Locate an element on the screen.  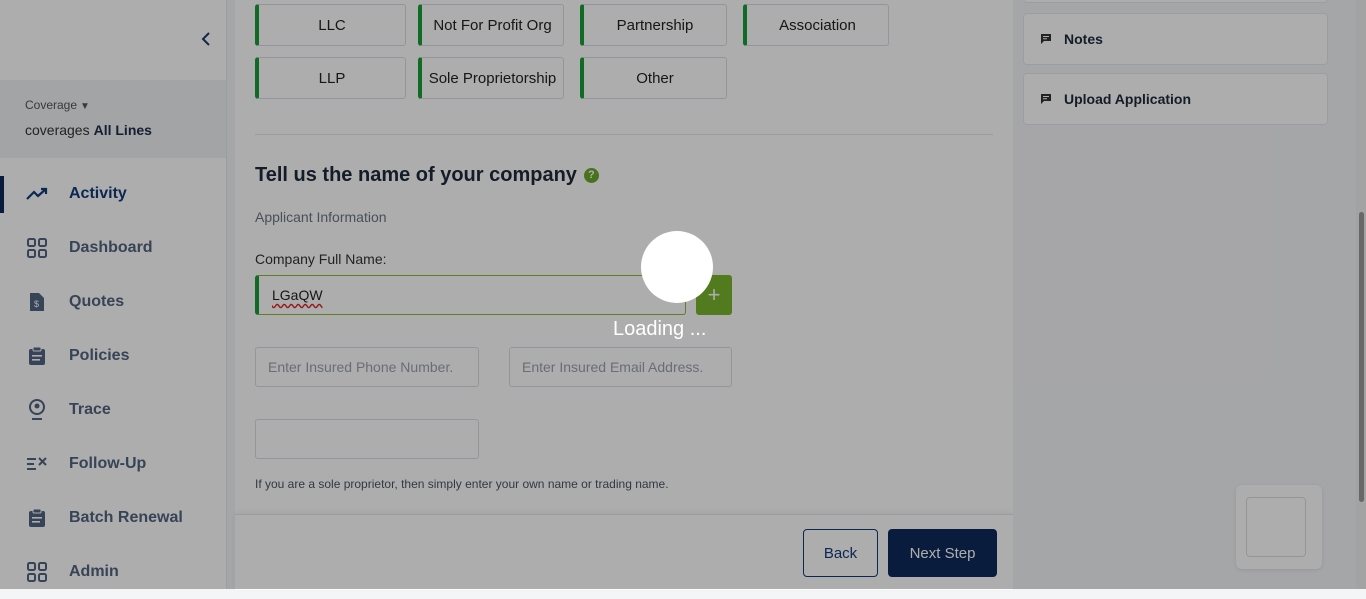
loading-spinner is located at coordinates (677, 267).